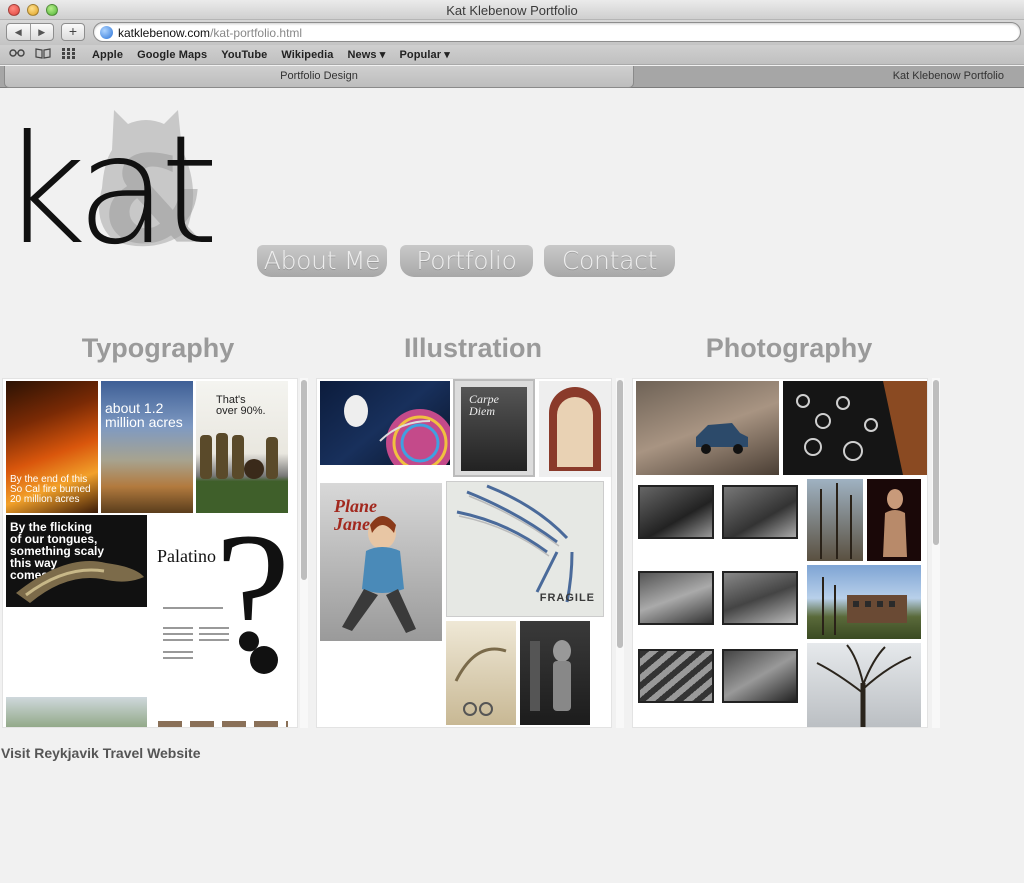  Describe the element at coordinates (17, 54) in the screenshot. I see `reading-list-icon` at that location.